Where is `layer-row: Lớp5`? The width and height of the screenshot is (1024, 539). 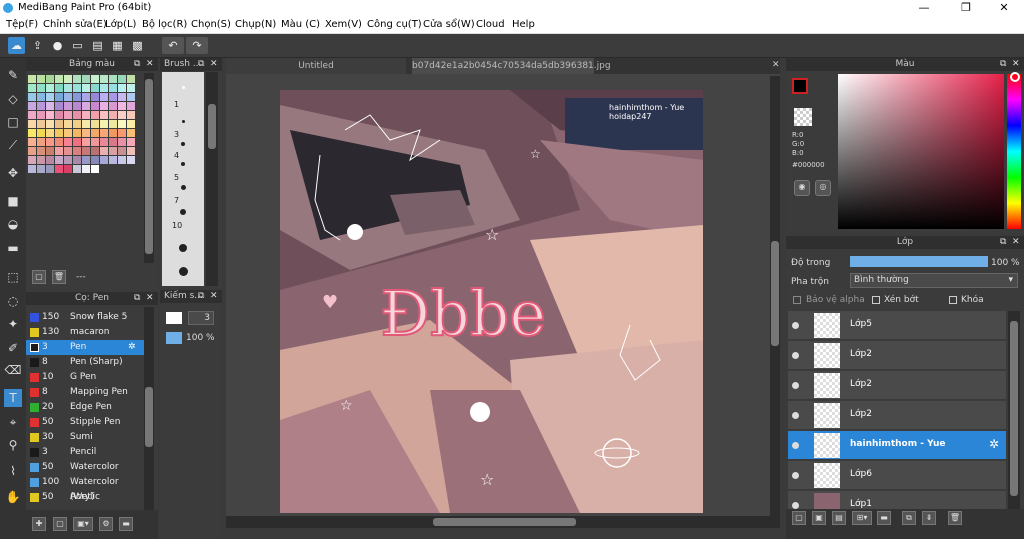 layer-row: Lớp5 is located at coordinates (897, 325).